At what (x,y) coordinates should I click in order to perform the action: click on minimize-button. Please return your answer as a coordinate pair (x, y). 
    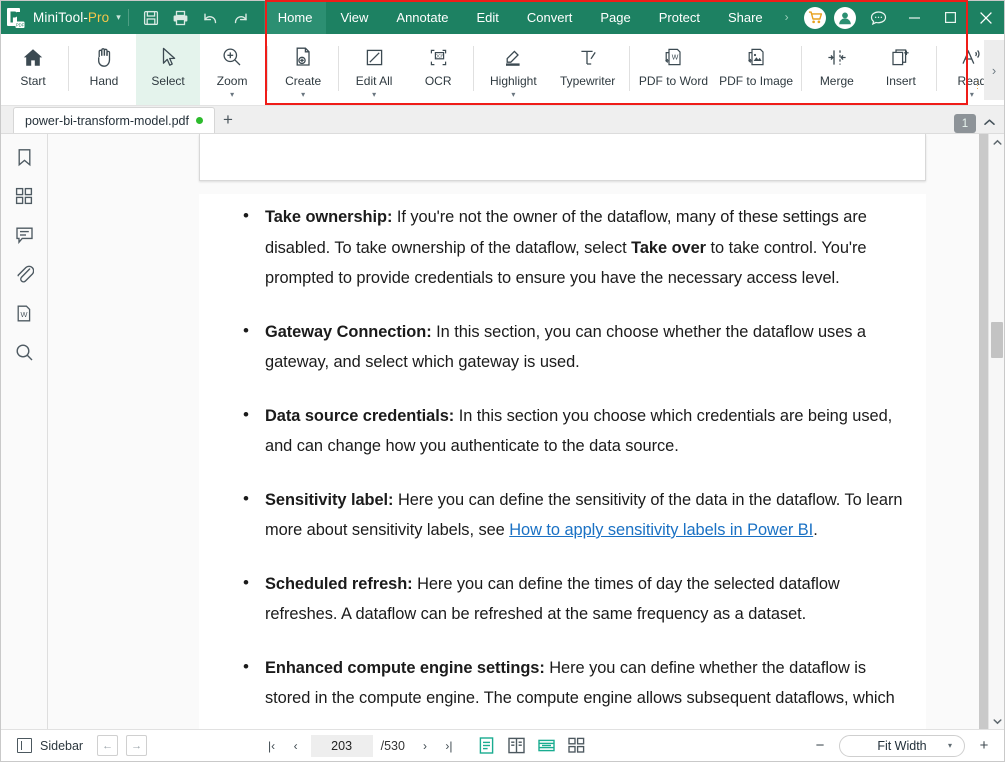
    Looking at the image, I should click on (914, 17).